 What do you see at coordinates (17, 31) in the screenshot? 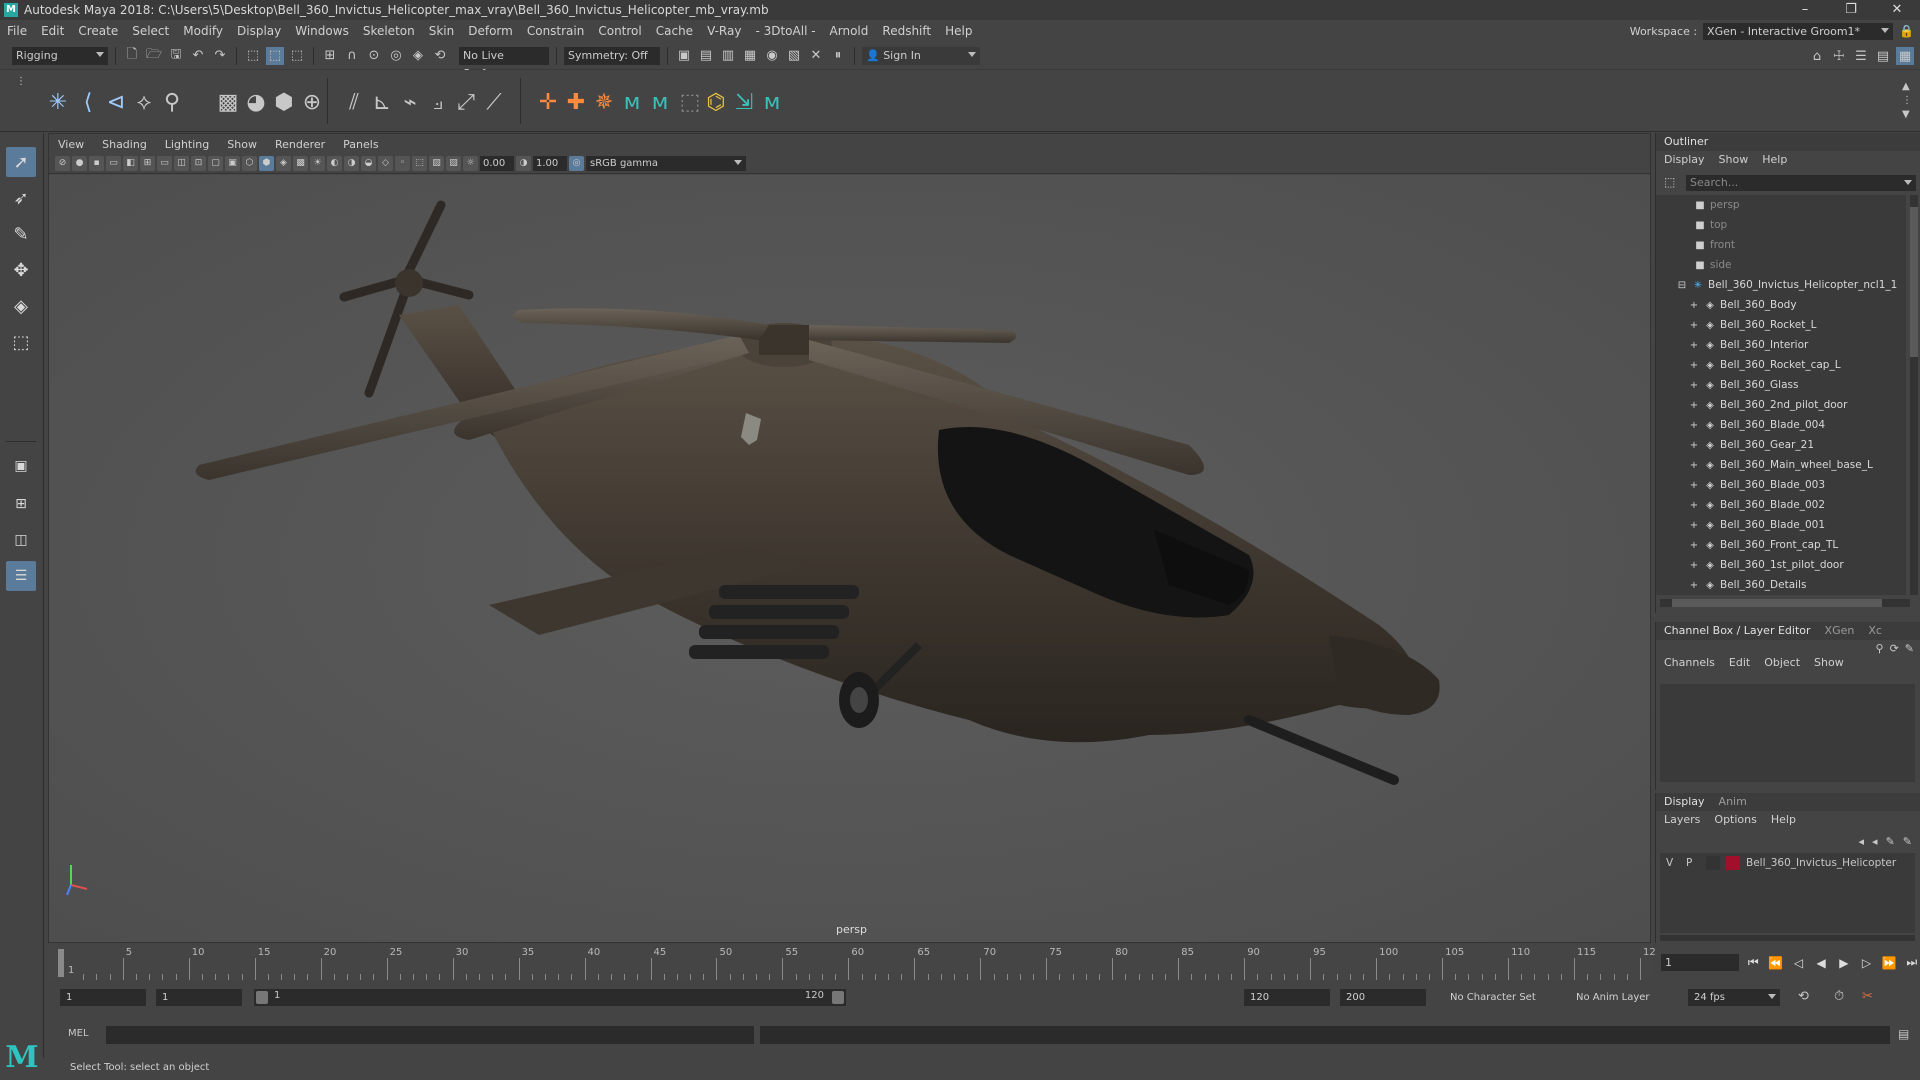
I see `menu-file: File` at bounding box center [17, 31].